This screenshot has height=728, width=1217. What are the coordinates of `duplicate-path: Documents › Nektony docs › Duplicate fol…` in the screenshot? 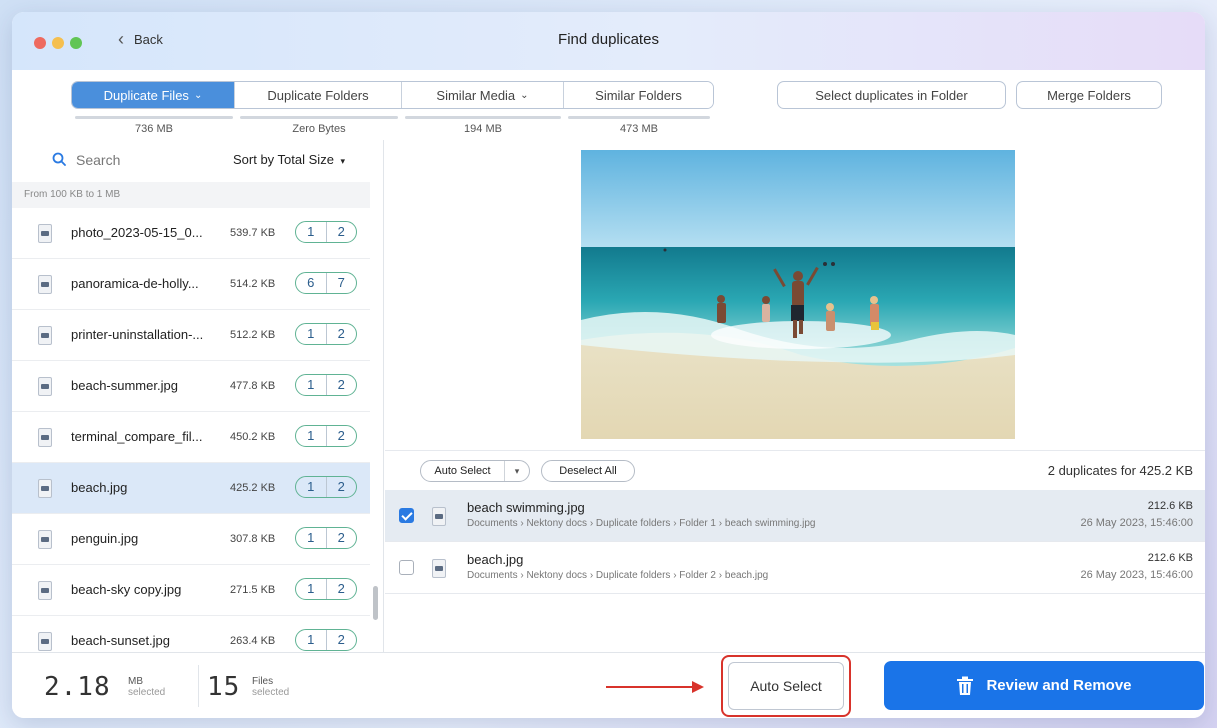 It's located at (618, 575).